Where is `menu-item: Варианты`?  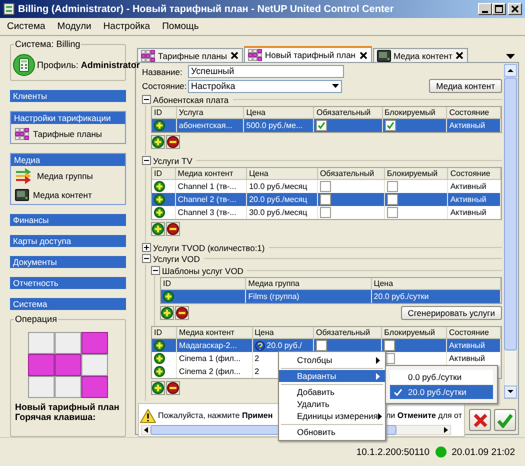 menu-item: Варианты is located at coordinates (332, 376).